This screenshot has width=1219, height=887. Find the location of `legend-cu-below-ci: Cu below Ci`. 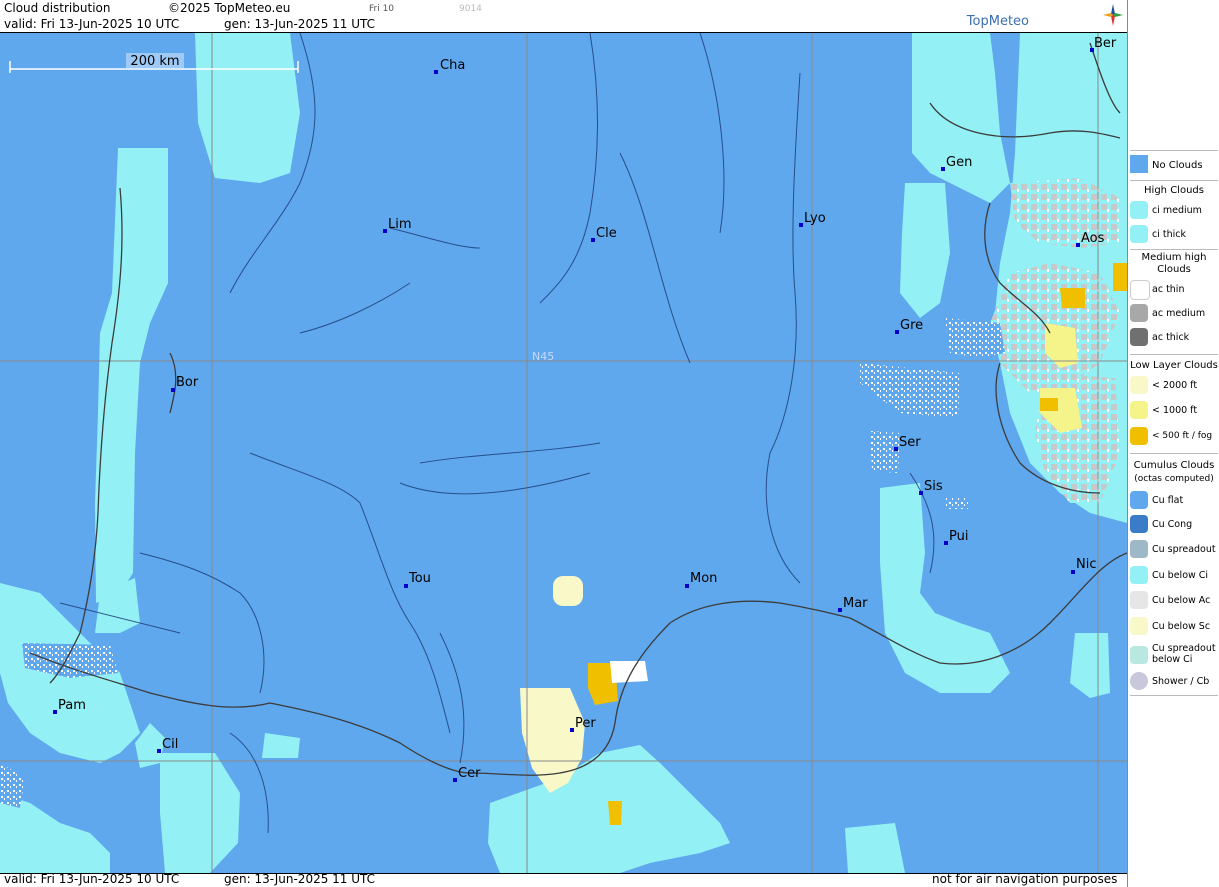

legend-cu-below-ci: Cu below Ci is located at coordinates (1173, 576).